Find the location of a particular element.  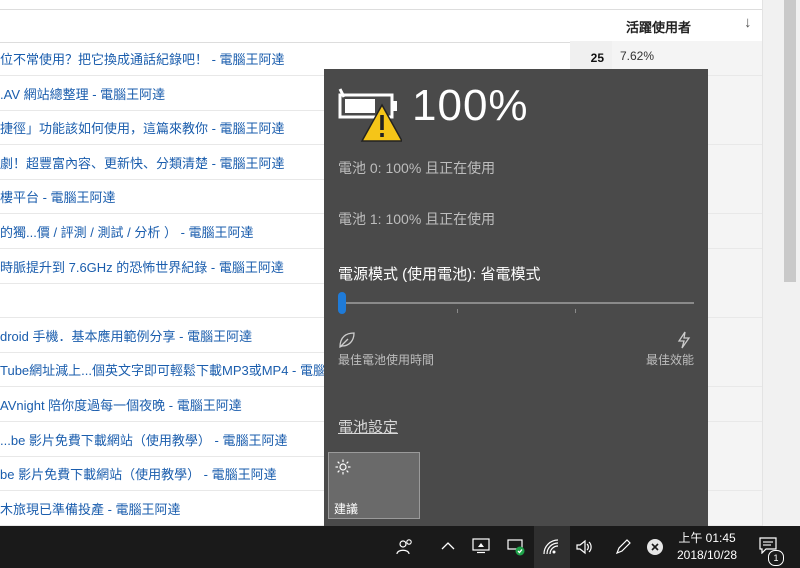

article-link: droid 手機．基本應用範例分享 - 電腦王阿達 is located at coordinates (126, 335).